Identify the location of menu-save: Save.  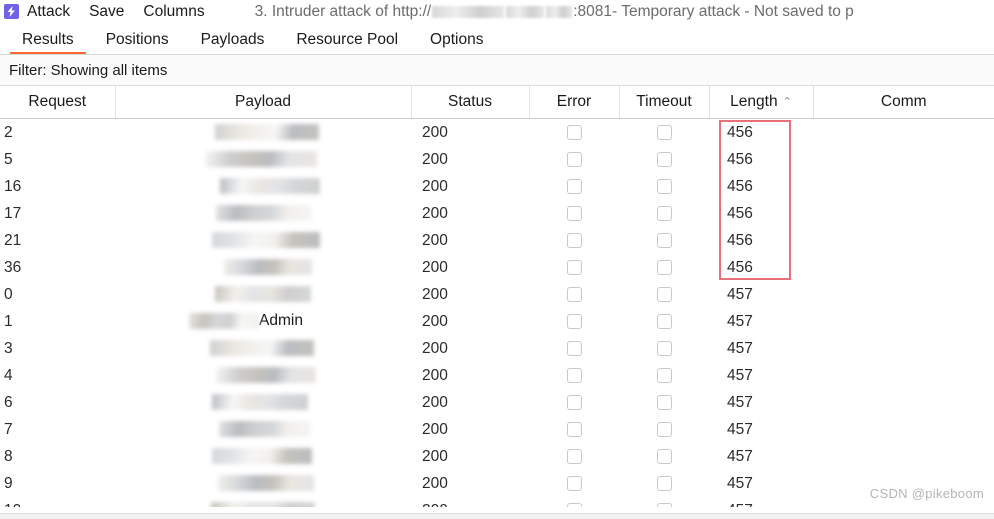
(106, 12).